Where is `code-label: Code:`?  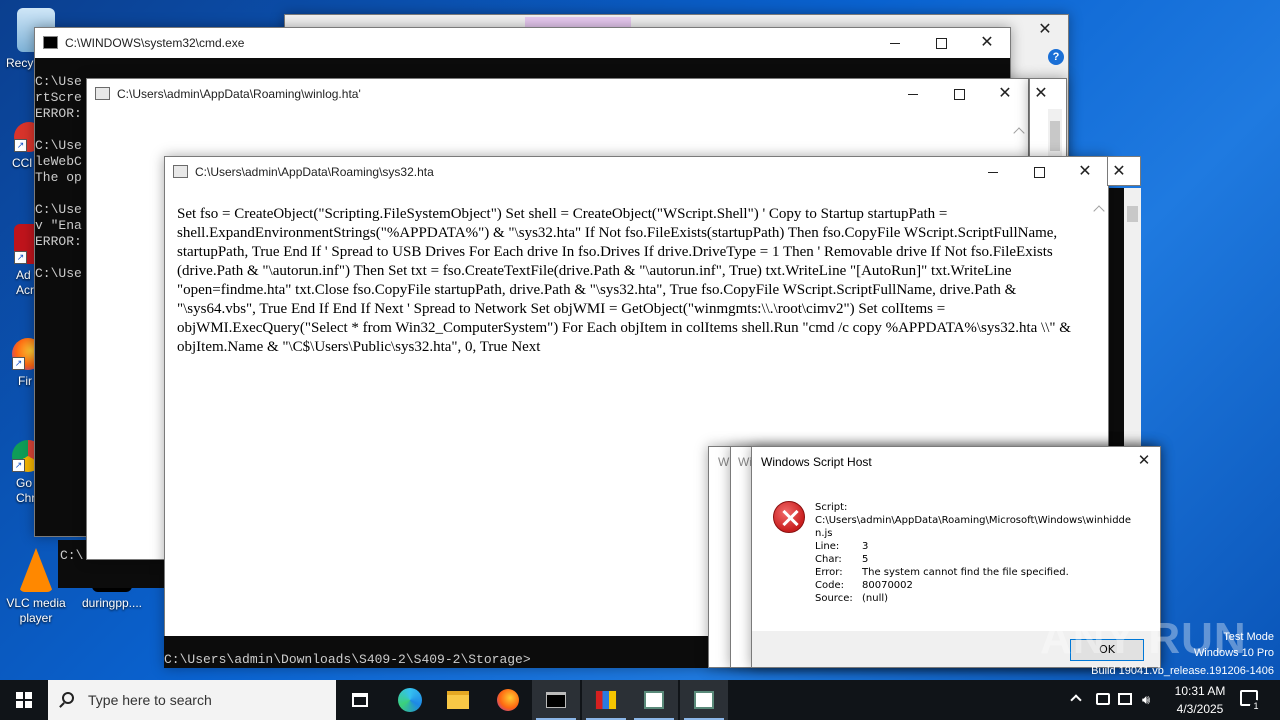 code-label: Code: is located at coordinates (829, 585).